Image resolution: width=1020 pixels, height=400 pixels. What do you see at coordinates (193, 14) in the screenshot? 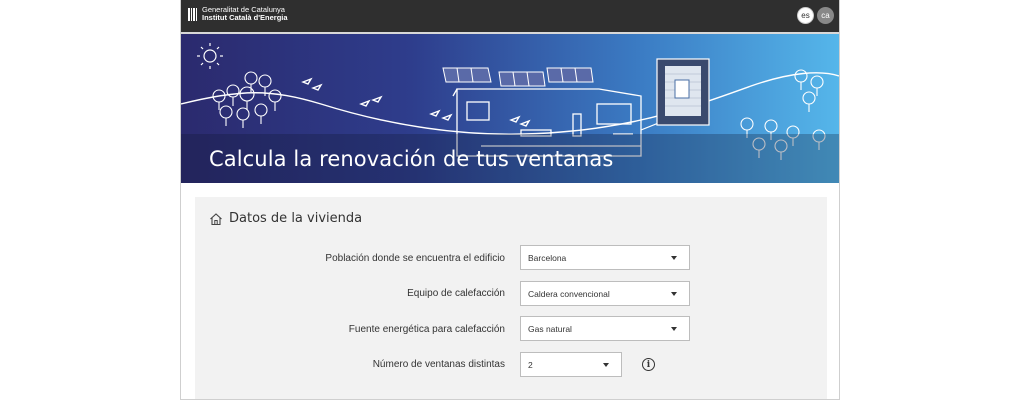
I see `catalan-flag-icon` at bounding box center [193, 14].